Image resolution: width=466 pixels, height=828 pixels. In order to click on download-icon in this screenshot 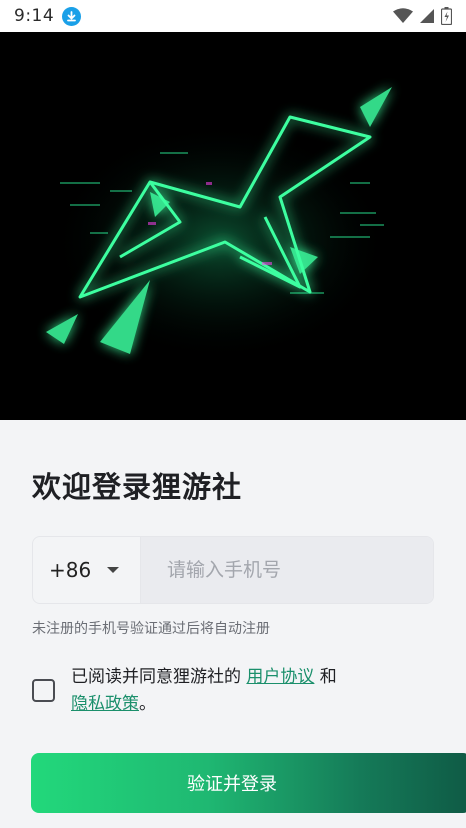, I will do `click(72, 16)`.